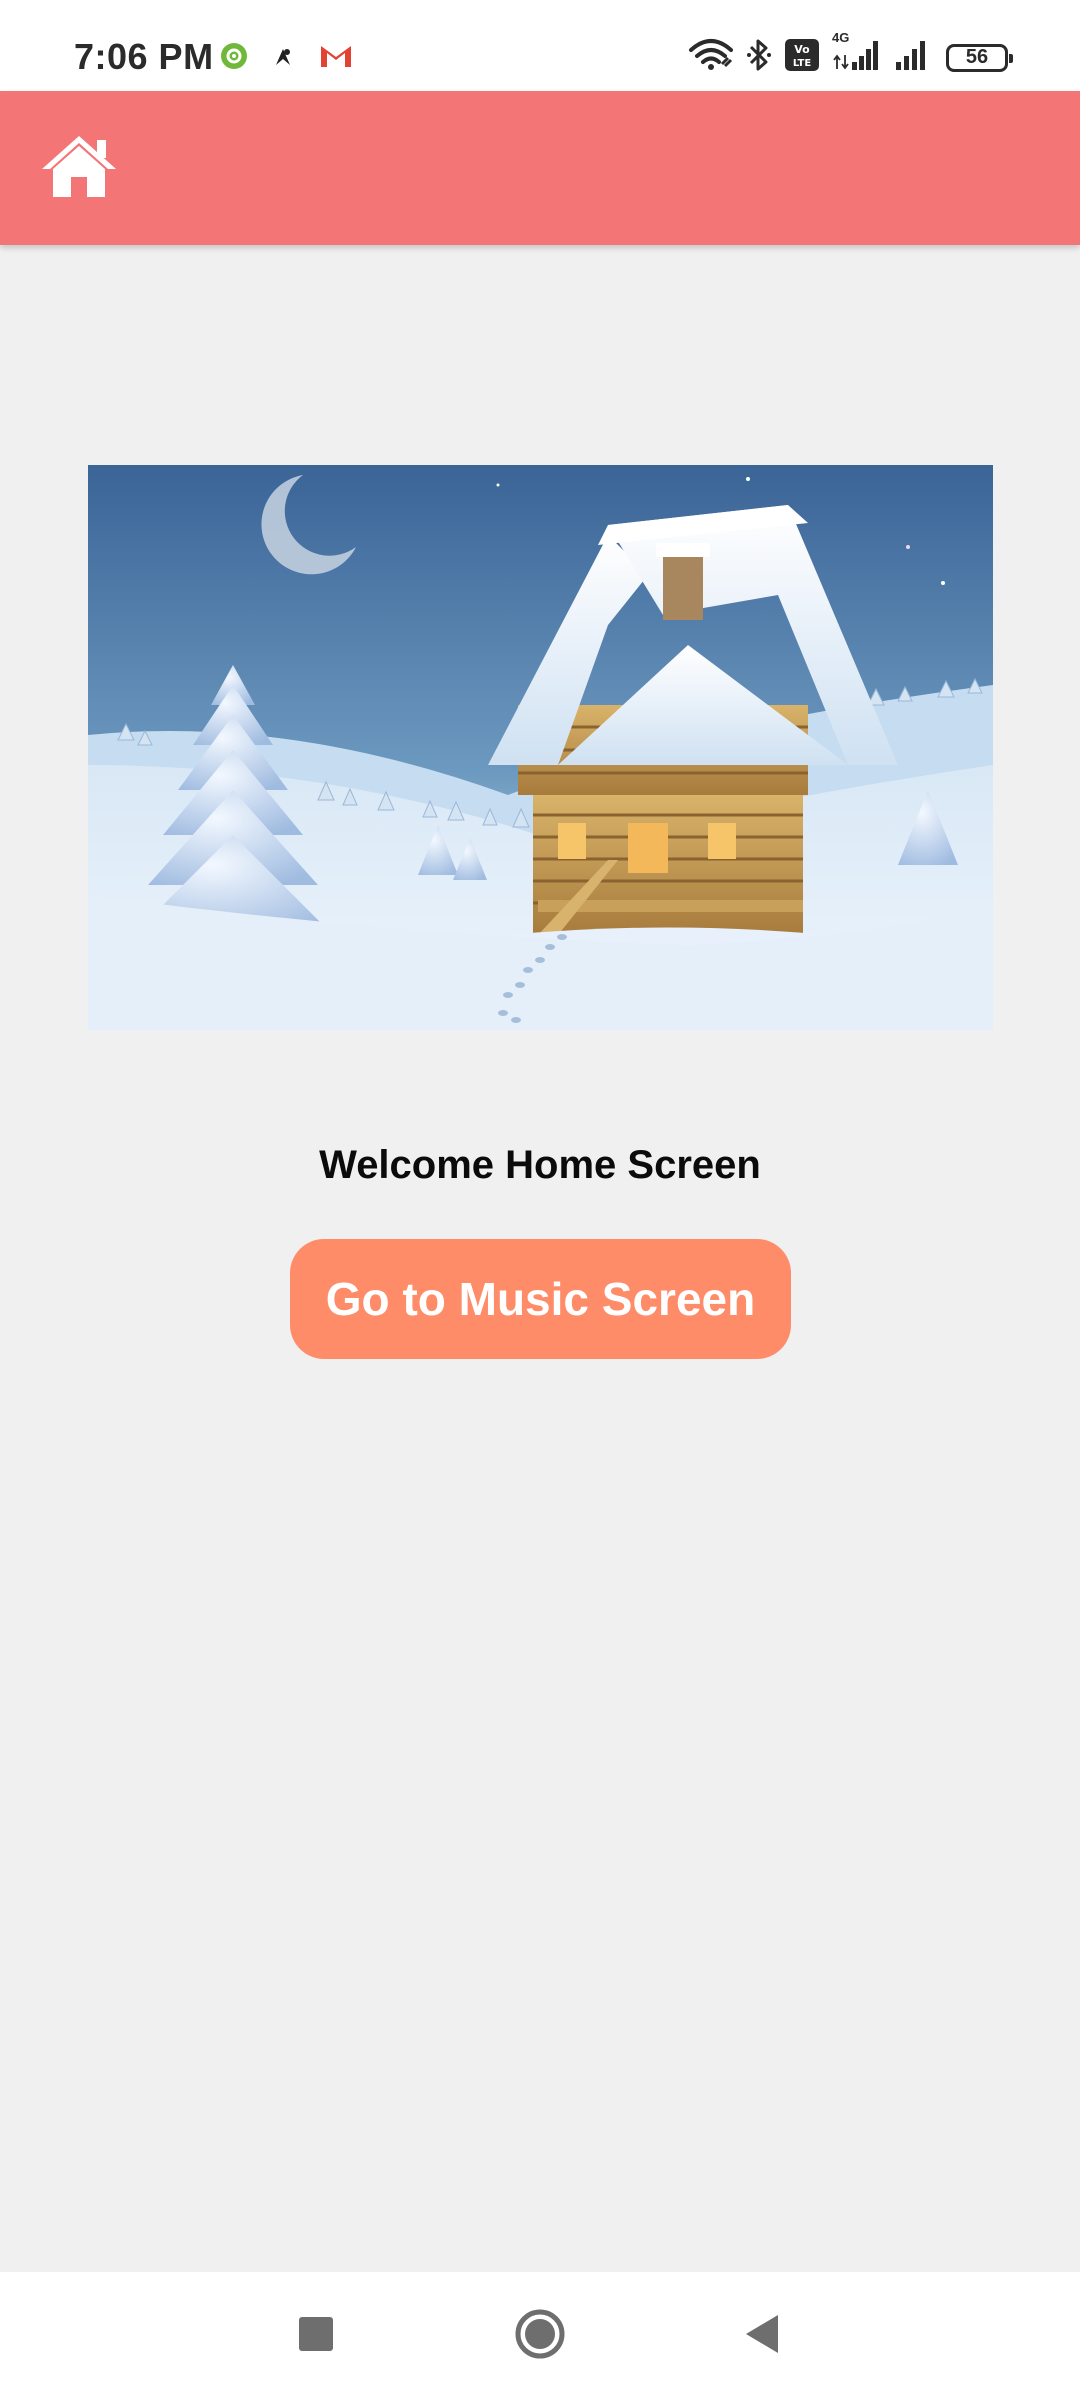 The image size is (1080, 2400). I want to click on notification-icons, so click(287, 58).